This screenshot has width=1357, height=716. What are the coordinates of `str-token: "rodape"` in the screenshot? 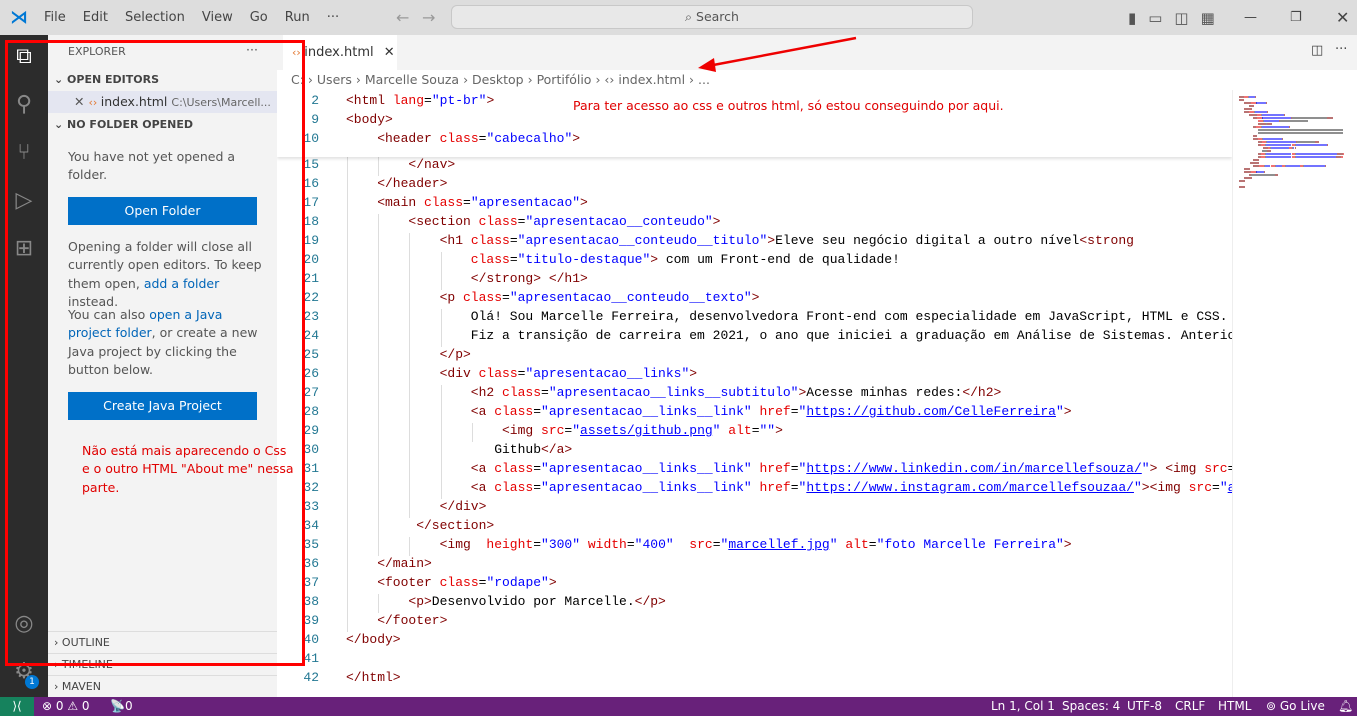 It's located at (517, 582).